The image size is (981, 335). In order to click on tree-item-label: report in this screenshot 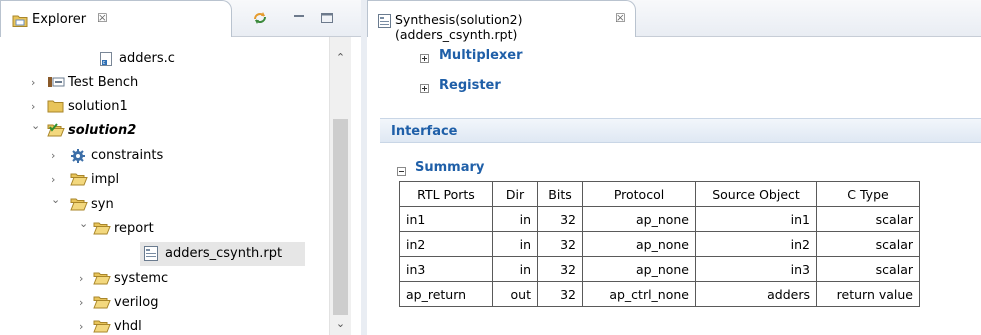, I will do `click(134, 228)`.